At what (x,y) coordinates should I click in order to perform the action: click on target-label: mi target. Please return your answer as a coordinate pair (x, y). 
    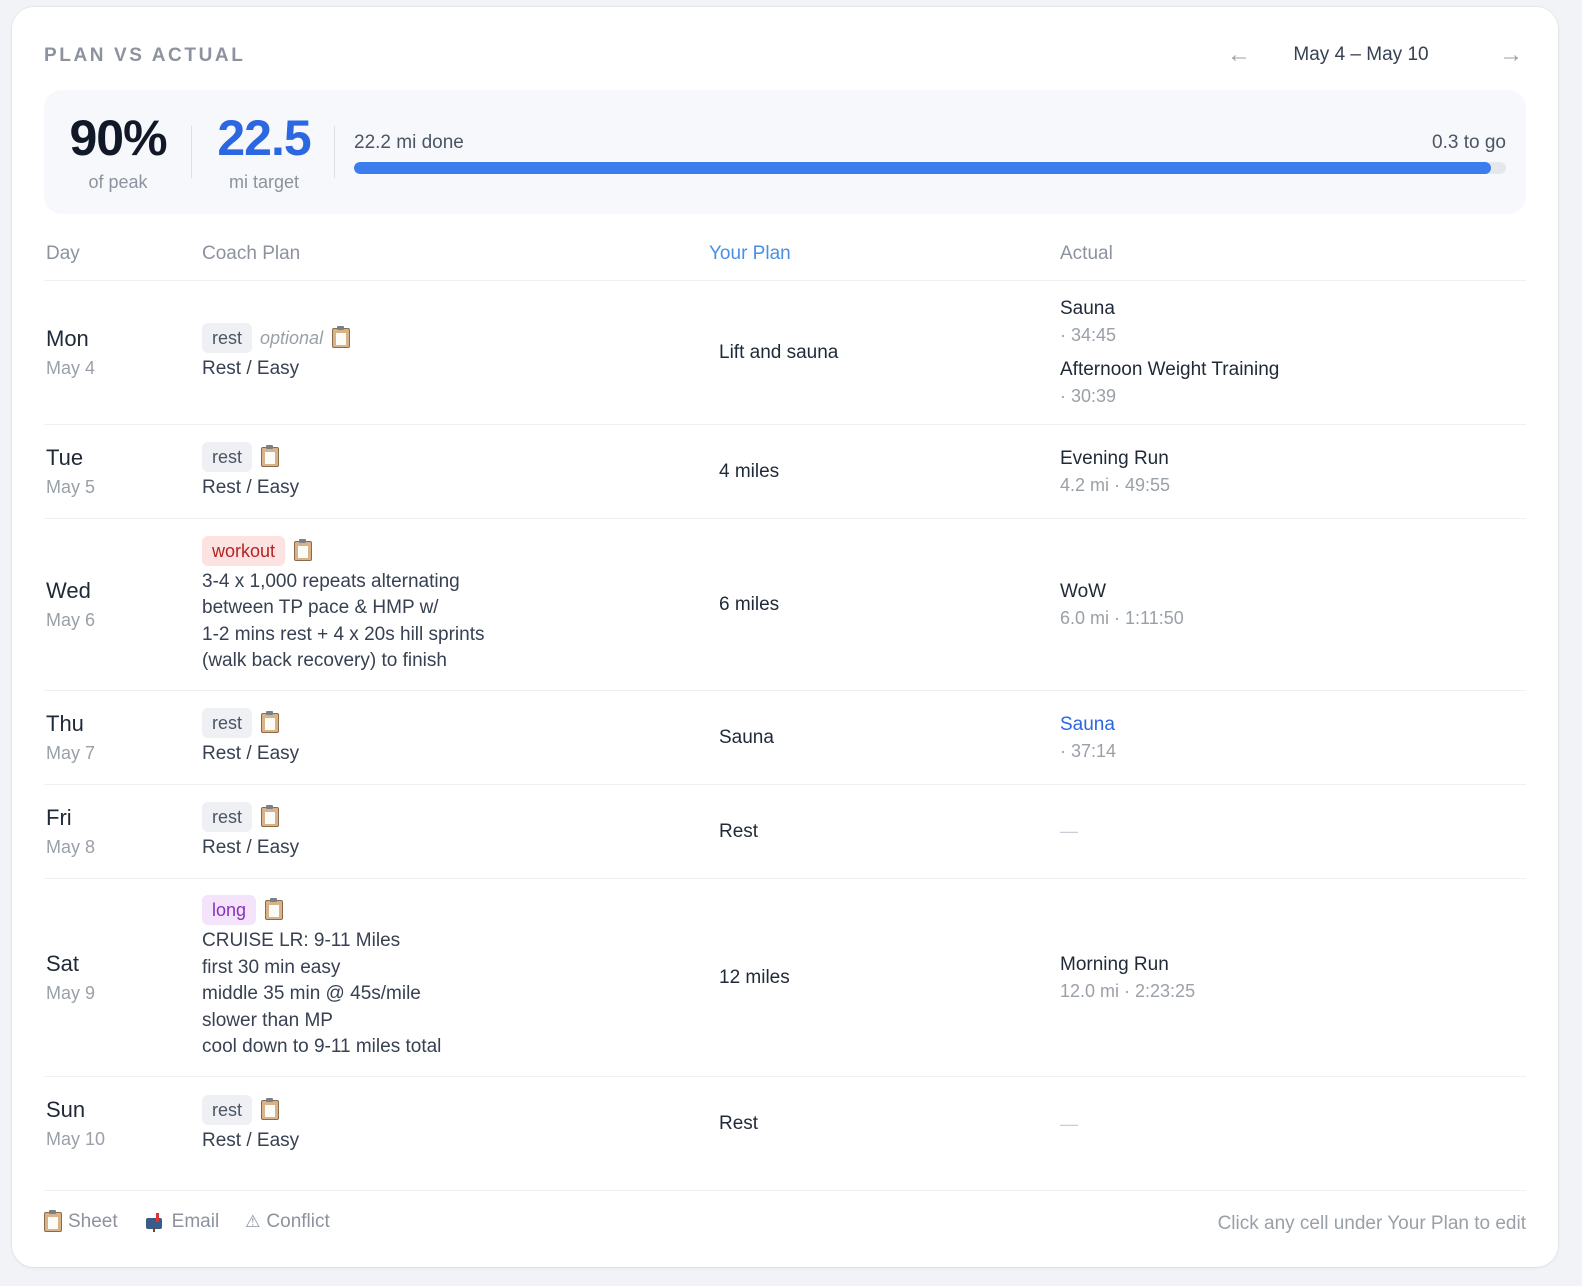
    Looking at the image, I should click on (264, 182).